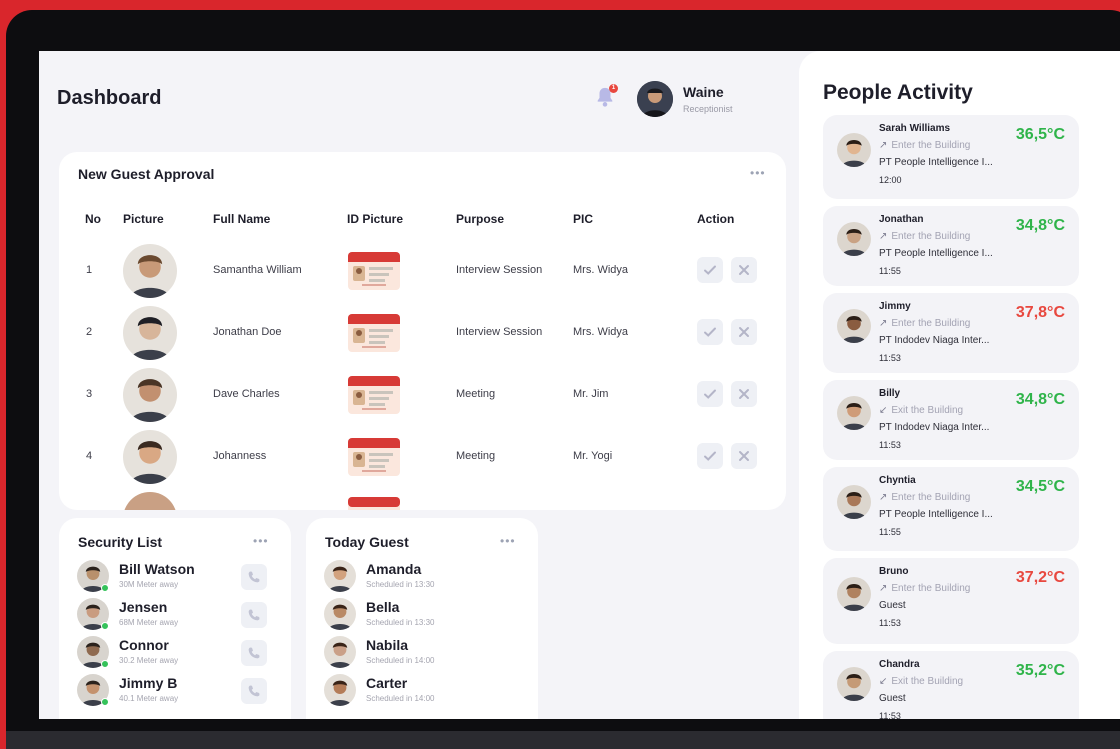  What do you see at coordinates (146, 174) in the screenshot?
I see `guest-approval-title: New Guest Approval` at bounding box center [146, 174].